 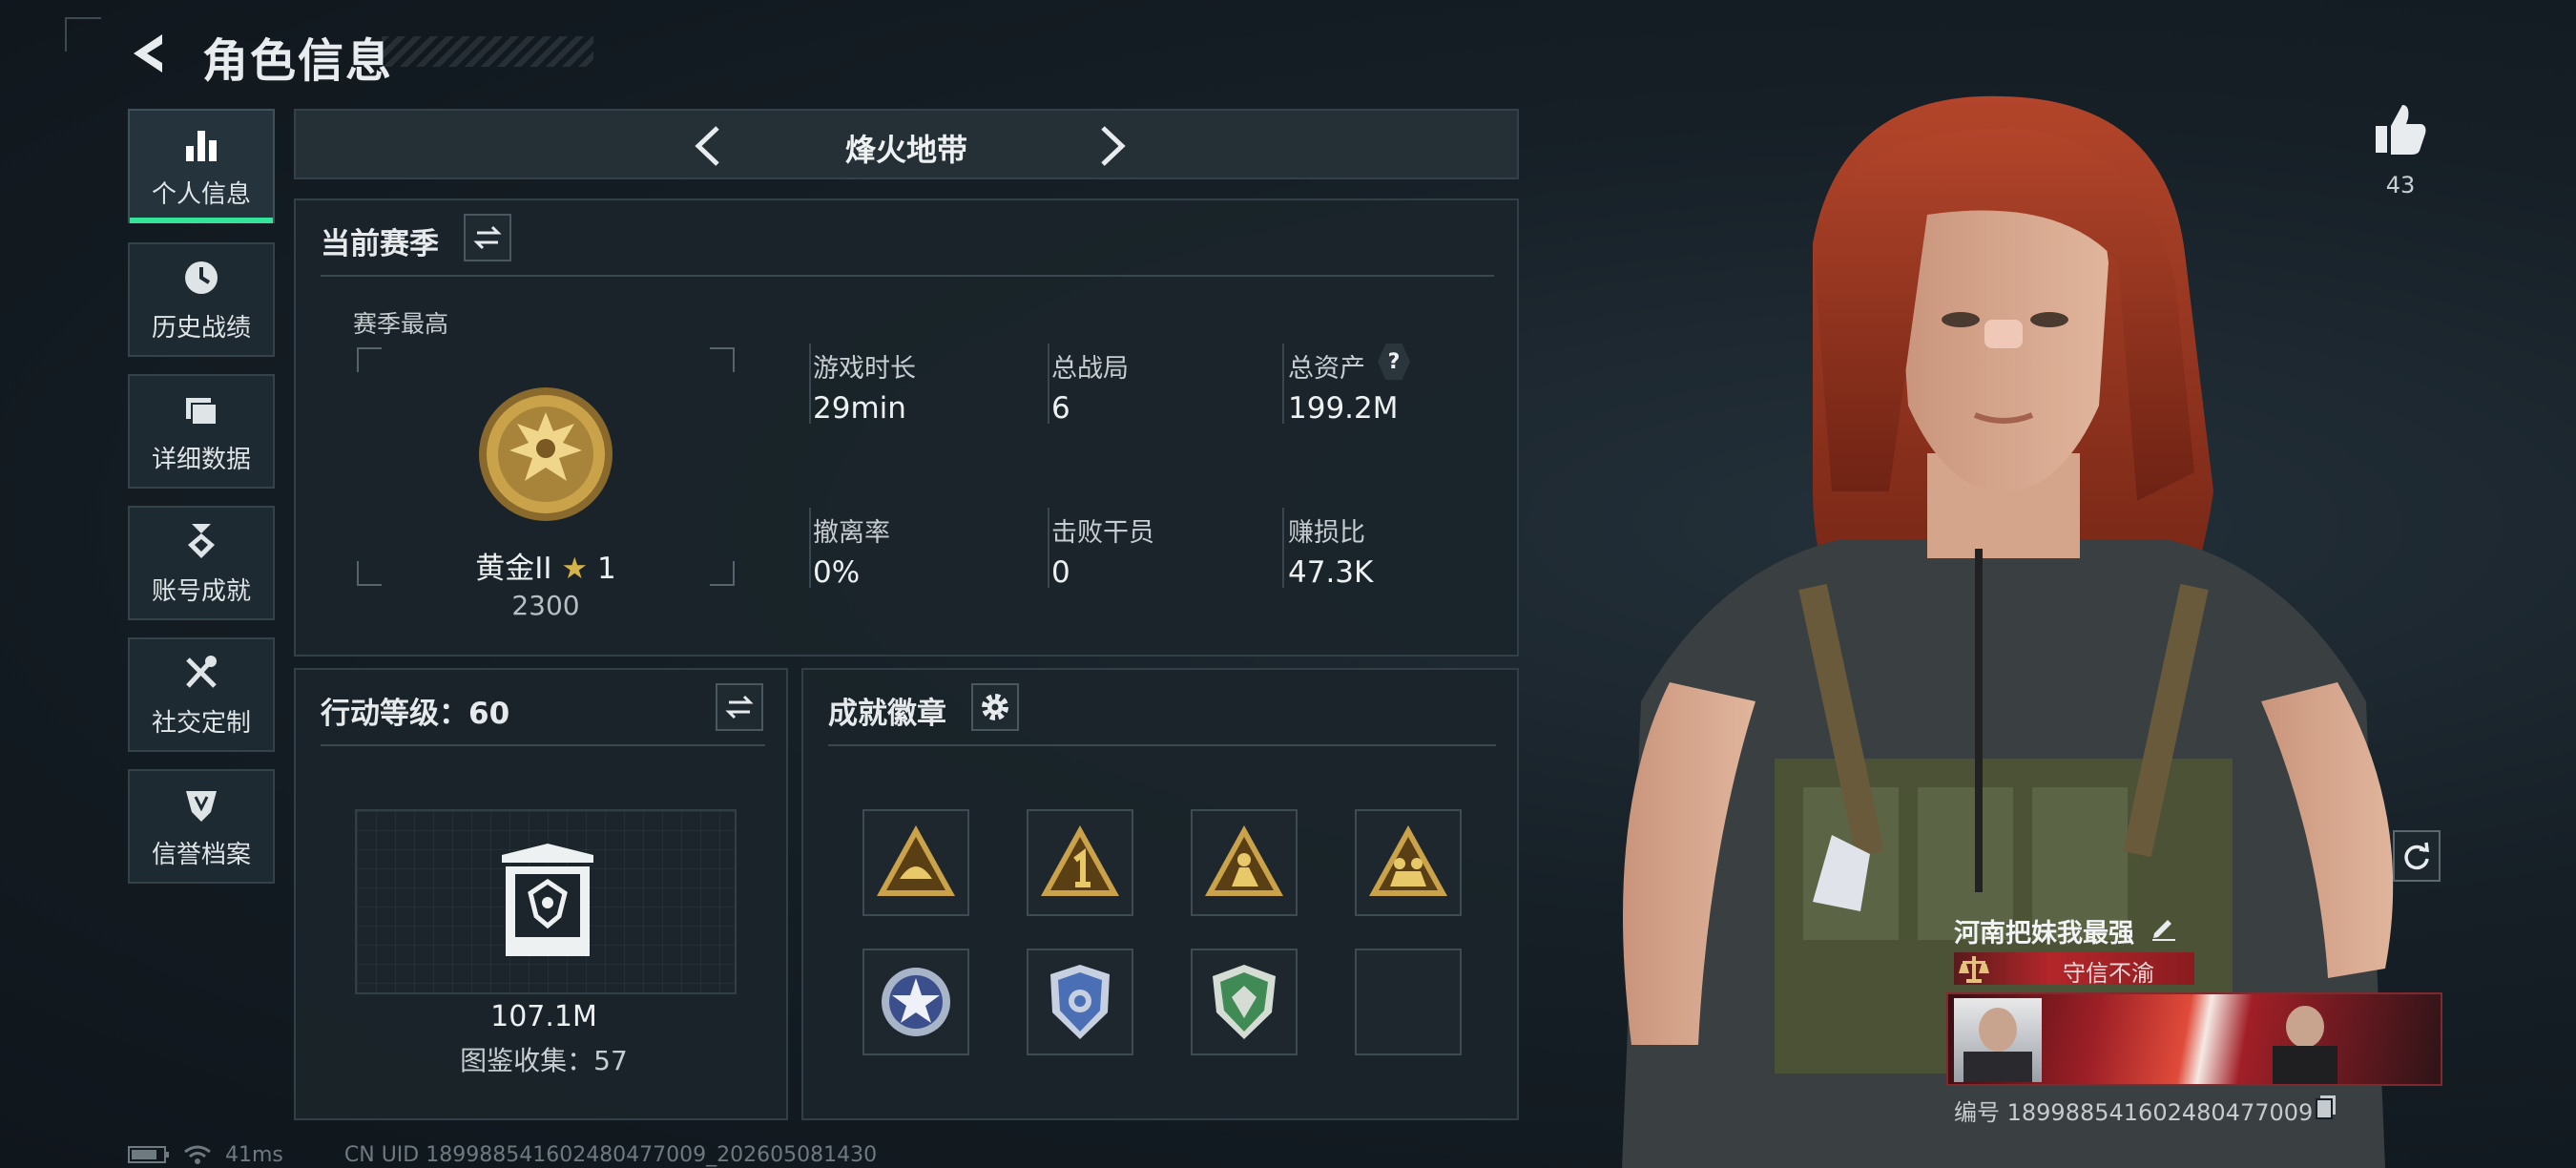 What do you see at coordinates (415, 714) in the screenshot?
I see `section-title: 行动等级：60` at bounding box center [415, 714].